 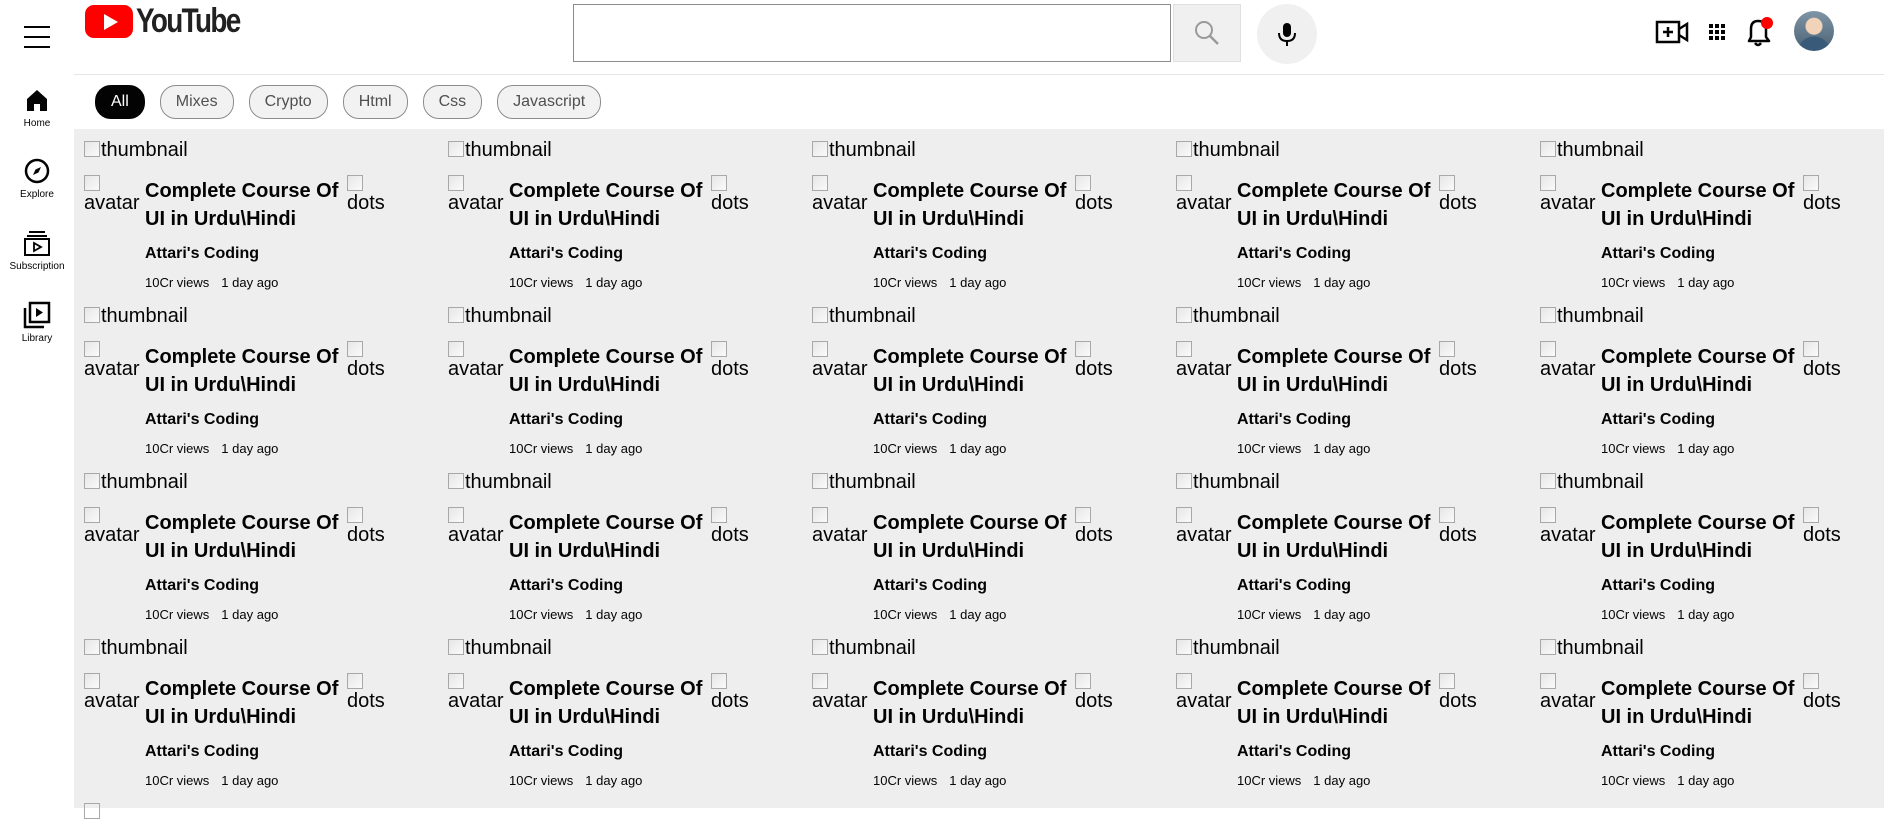 What do you see at coordinates (1814, 31) in the screenshot?
I see `user-avatar` at bounding box center [1814, 31].